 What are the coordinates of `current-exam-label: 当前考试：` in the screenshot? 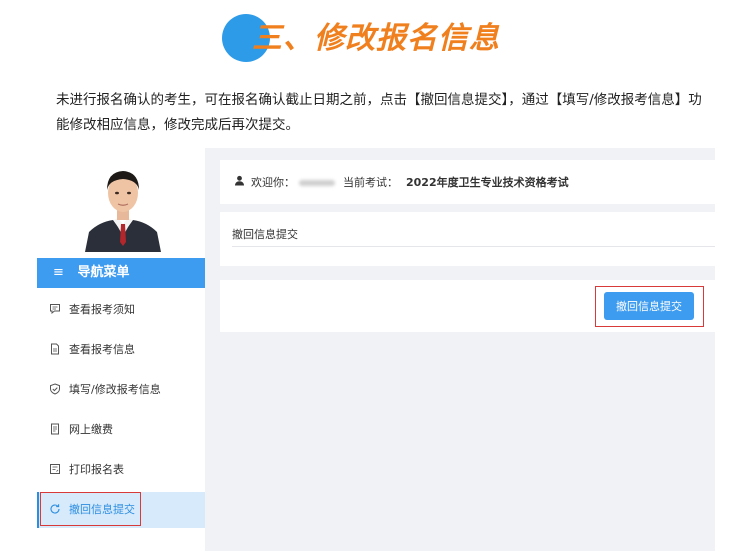 It's located at (370, 182).